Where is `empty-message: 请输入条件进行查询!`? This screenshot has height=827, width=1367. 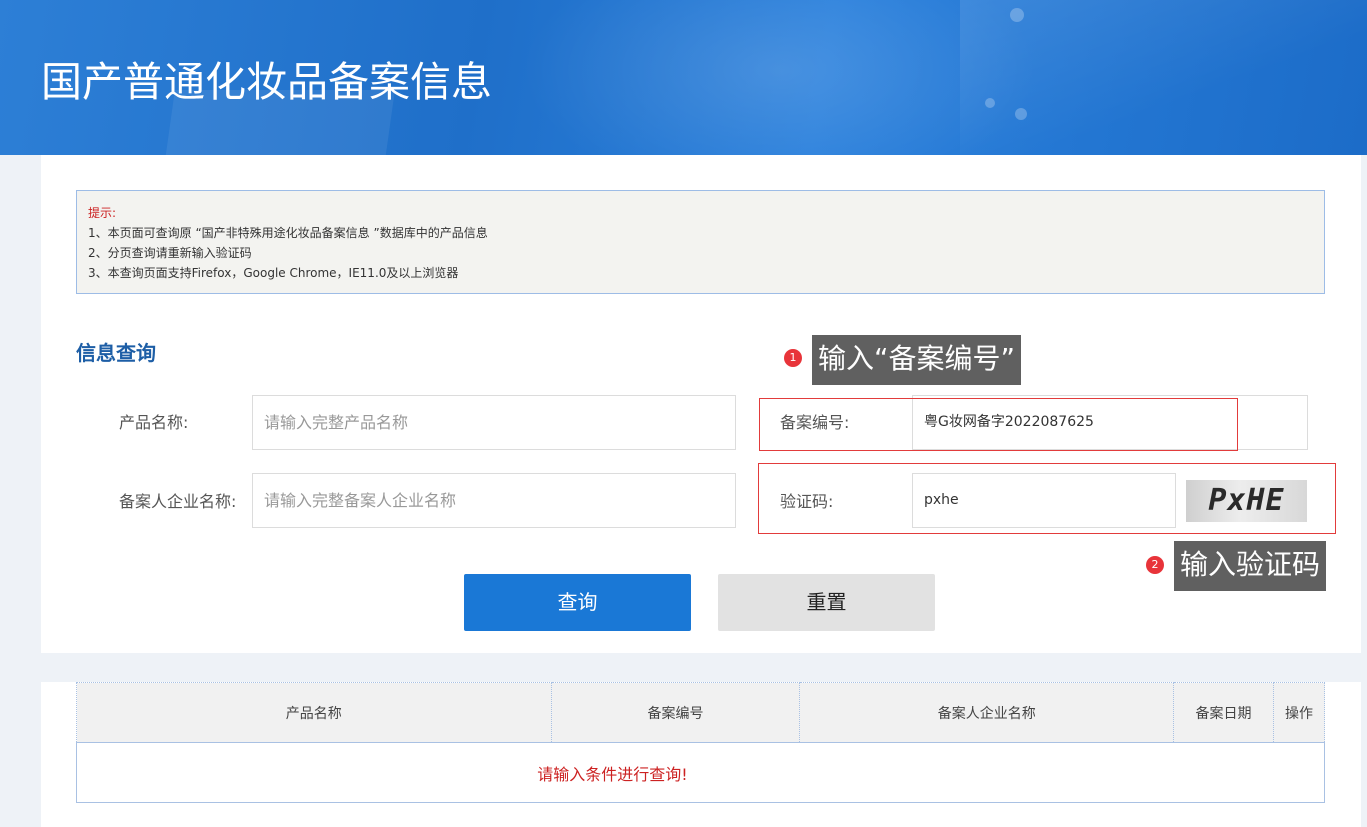
empty-message: 请输入条件进行查询! is located at coordinates (612, 774).